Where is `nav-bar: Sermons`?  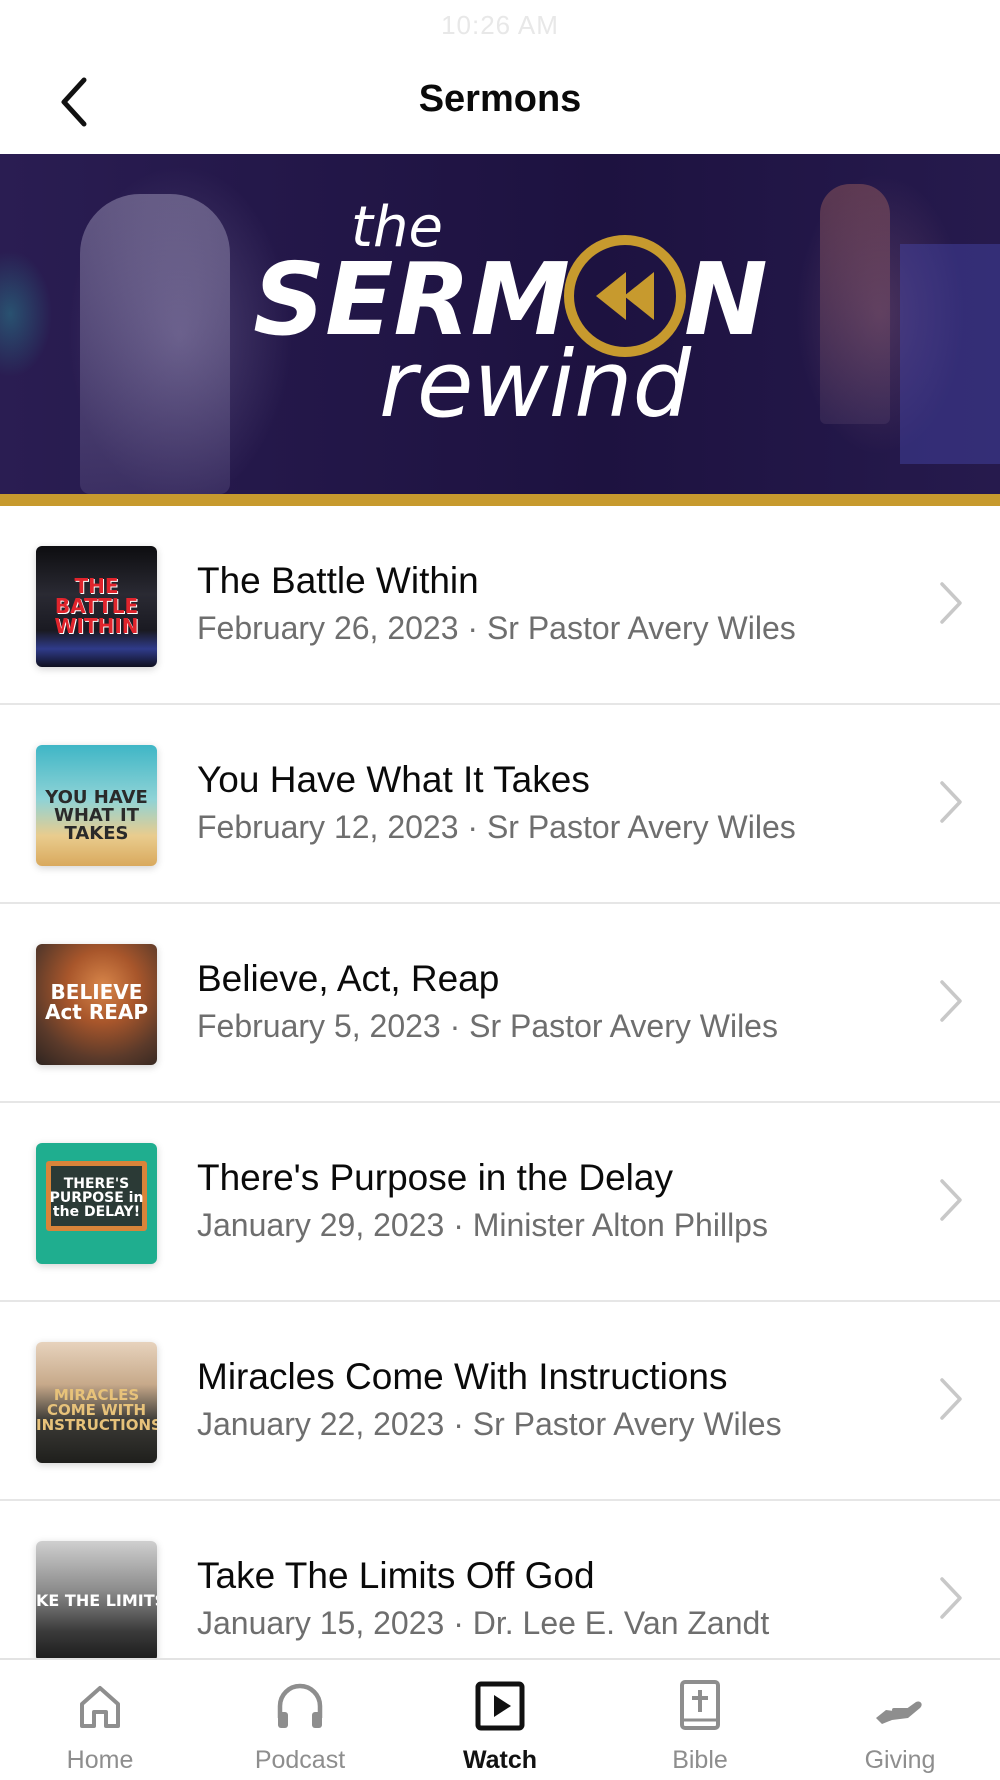
nav-bar: Sermons is located at coordinates (500, 102).